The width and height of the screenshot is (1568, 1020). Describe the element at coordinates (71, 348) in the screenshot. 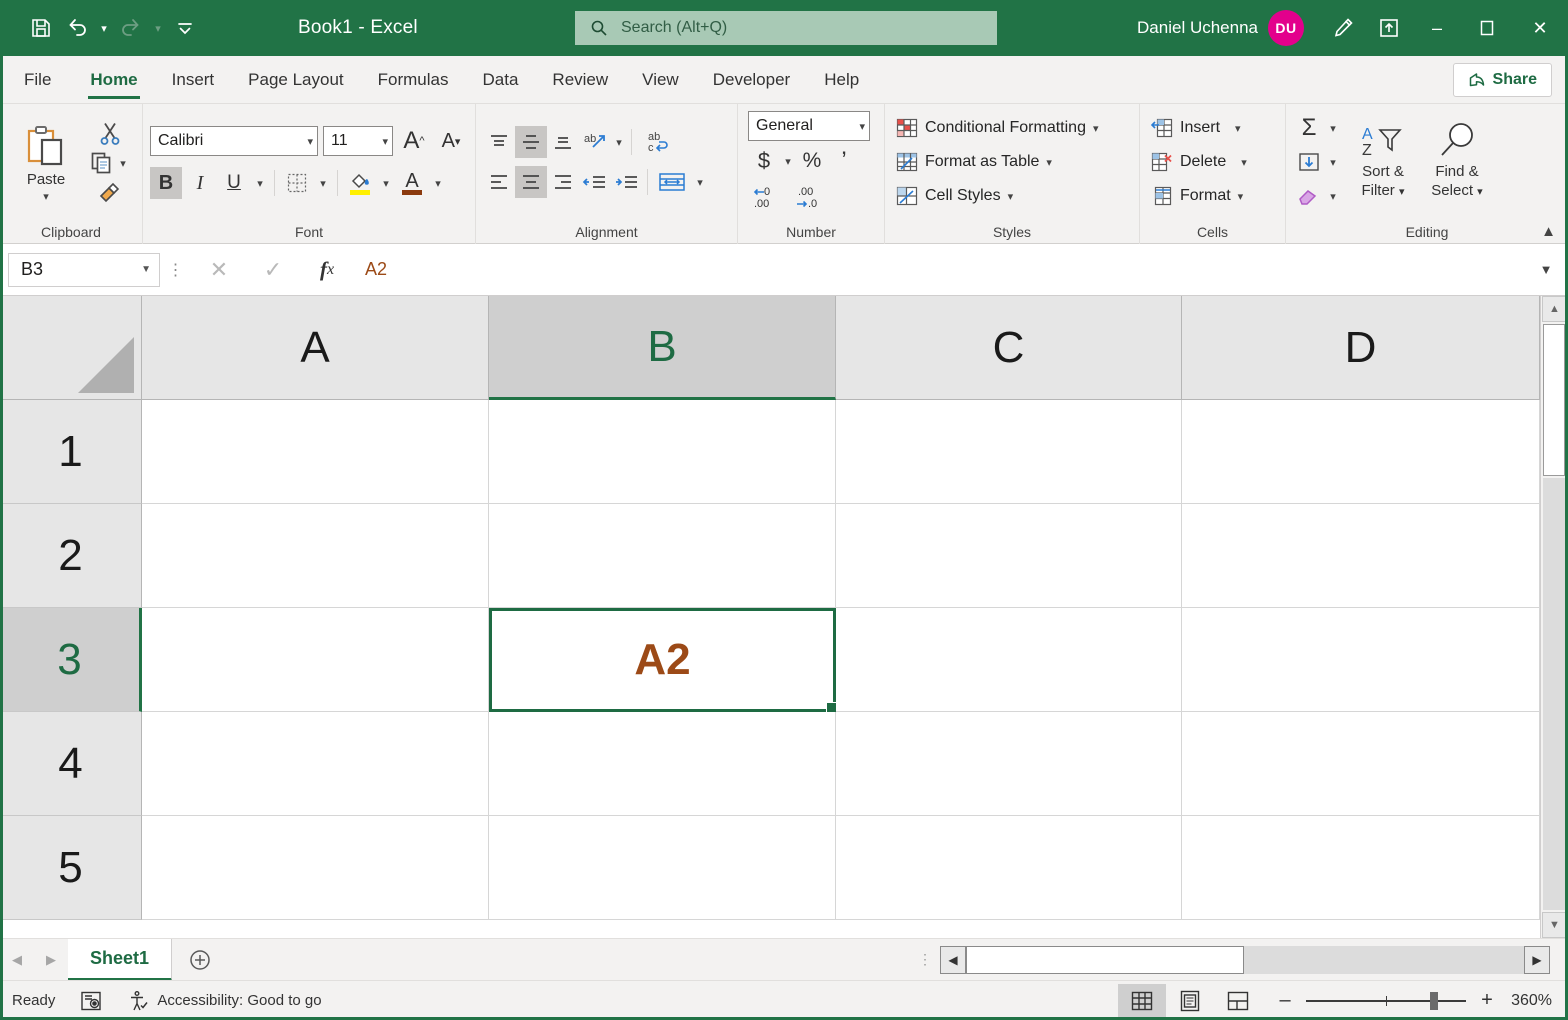

I see `select-all-corner` at that location.